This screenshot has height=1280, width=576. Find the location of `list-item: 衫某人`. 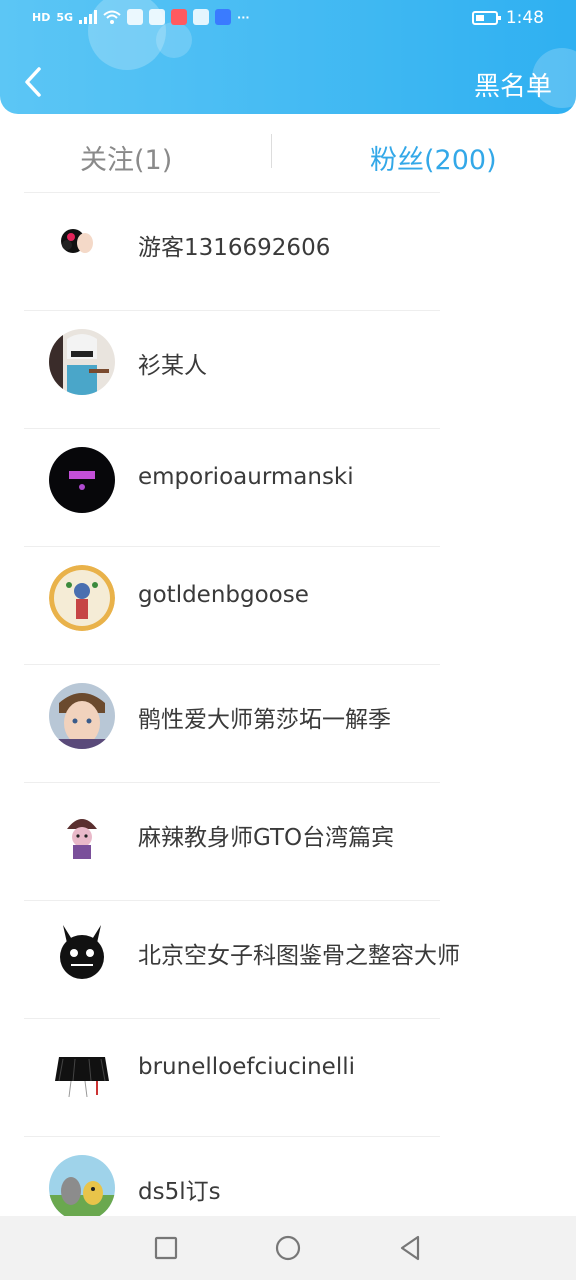

list-item: 衫某人 is located at coordinates (288, 369).